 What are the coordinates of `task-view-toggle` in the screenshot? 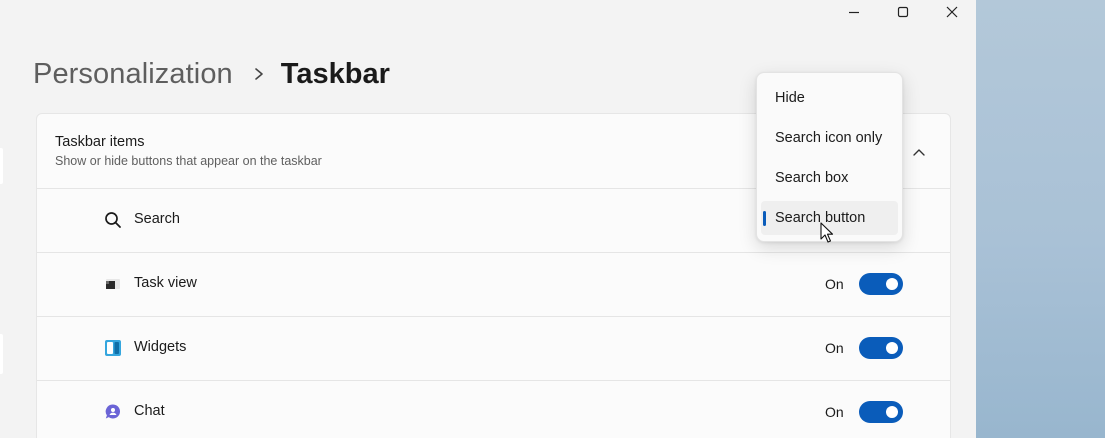 It's located at (881, 284).